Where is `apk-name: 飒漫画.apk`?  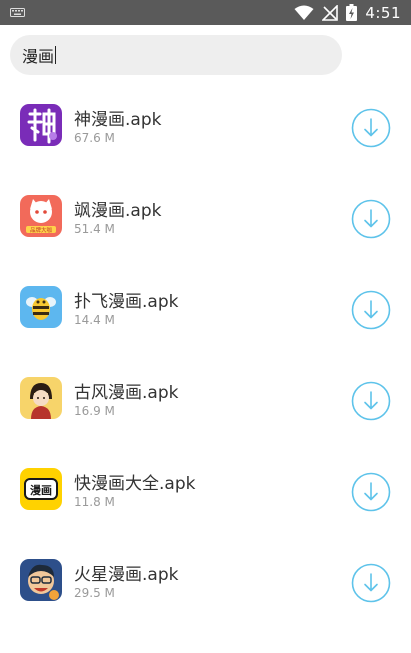
apk-name: 飒漫画.apk is located at coordinates (118, 211).